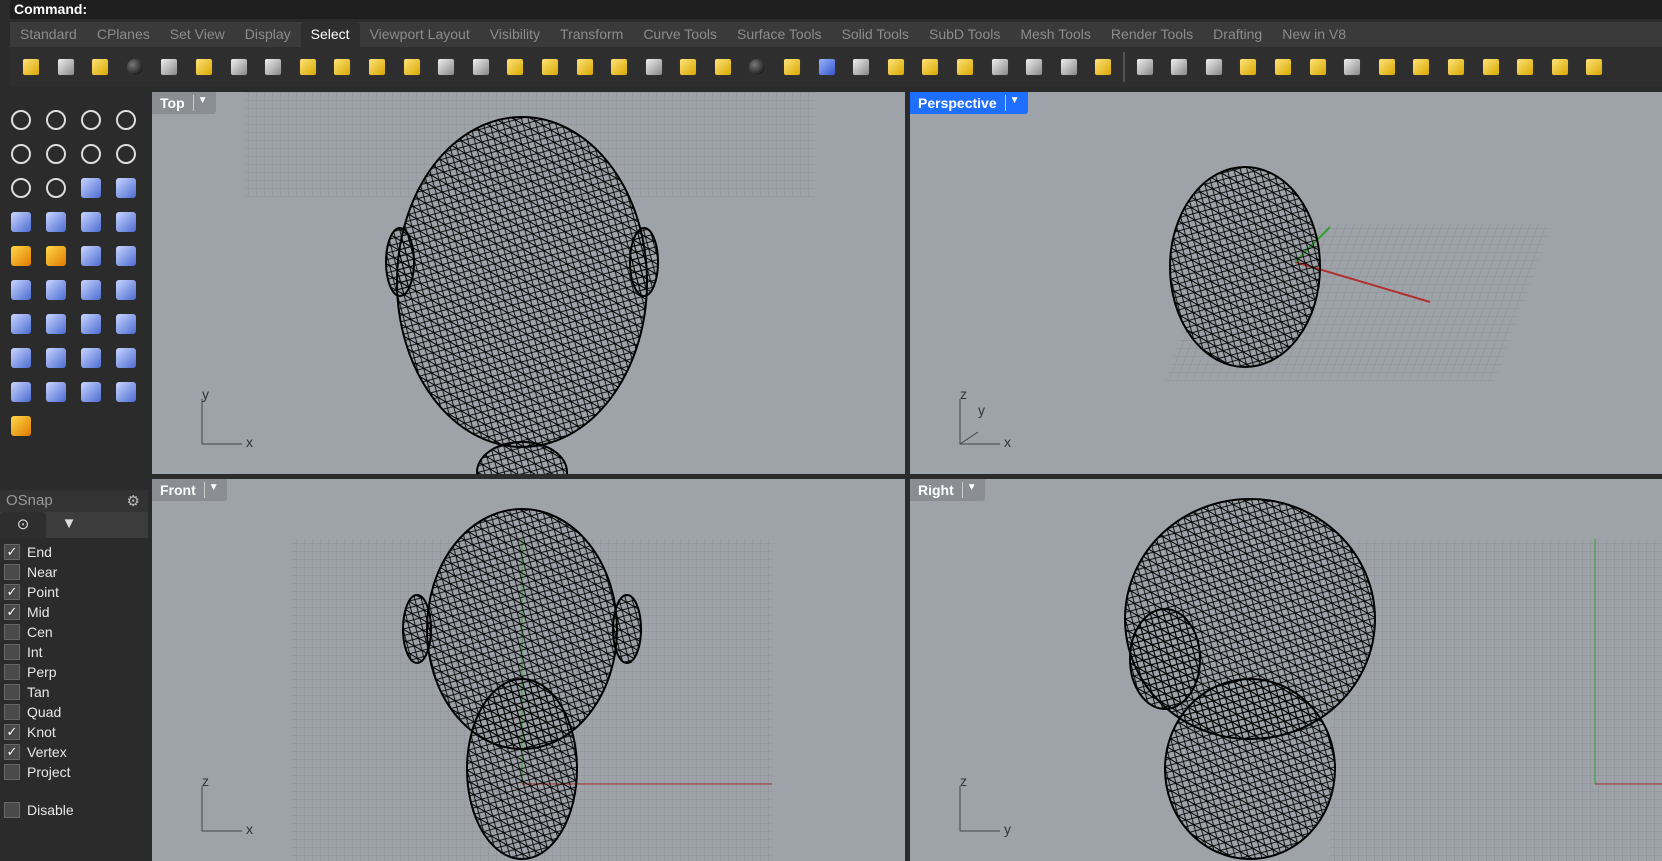  I want to click on select-meshes-icon, so click(930, 67).